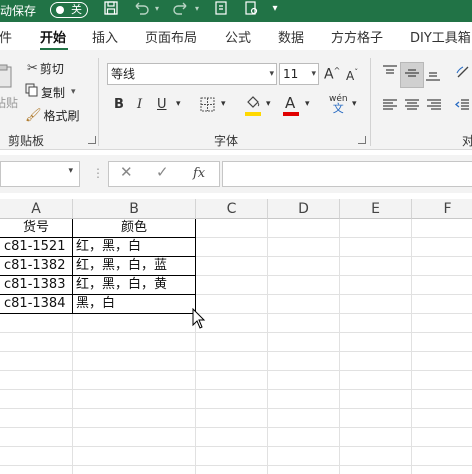  Describe the element at coordinates (38, 284) in the screenshot. I see `cell-a4: c81-1383` at that location.